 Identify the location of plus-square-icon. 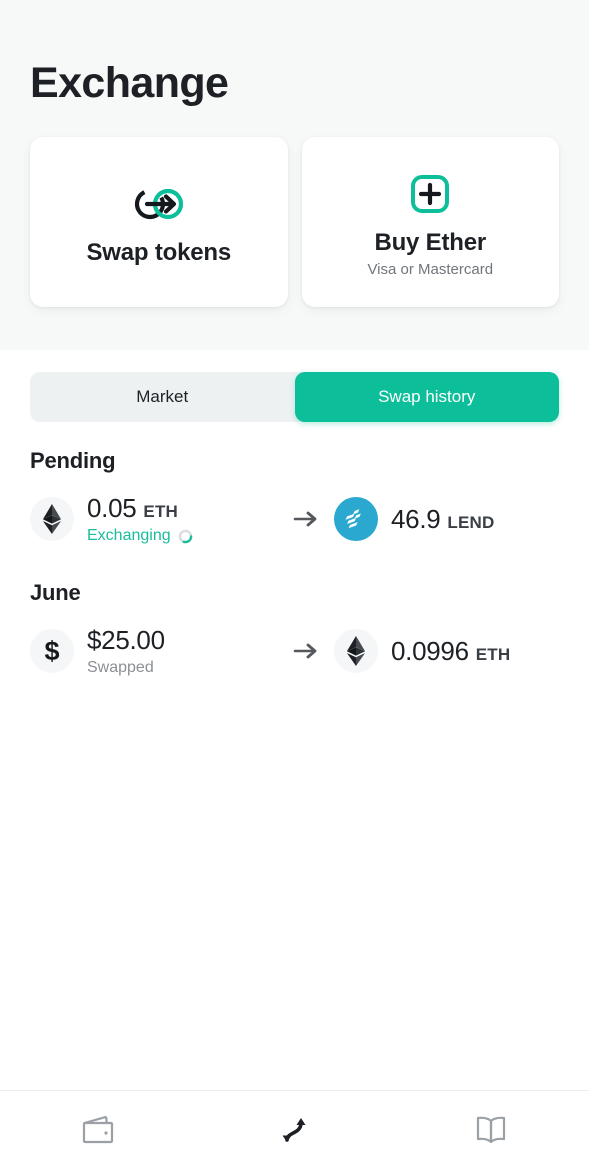
(430, 194).